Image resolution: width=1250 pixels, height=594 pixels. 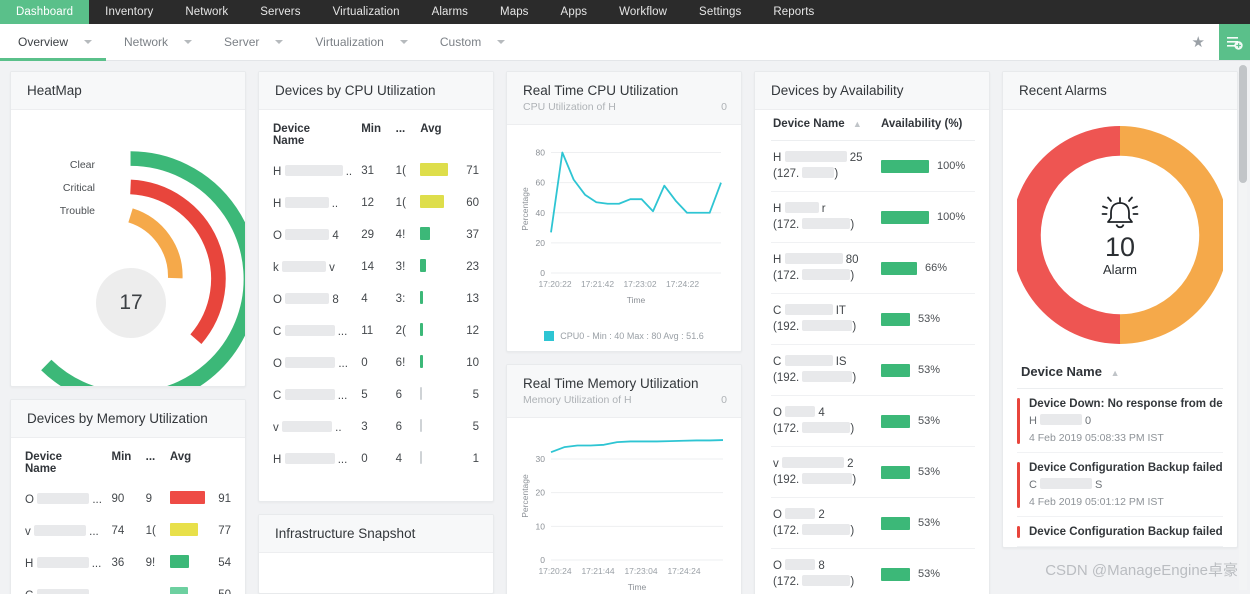 I want to click on topnav-item-settings: Settings, so click(x=720, y=12).